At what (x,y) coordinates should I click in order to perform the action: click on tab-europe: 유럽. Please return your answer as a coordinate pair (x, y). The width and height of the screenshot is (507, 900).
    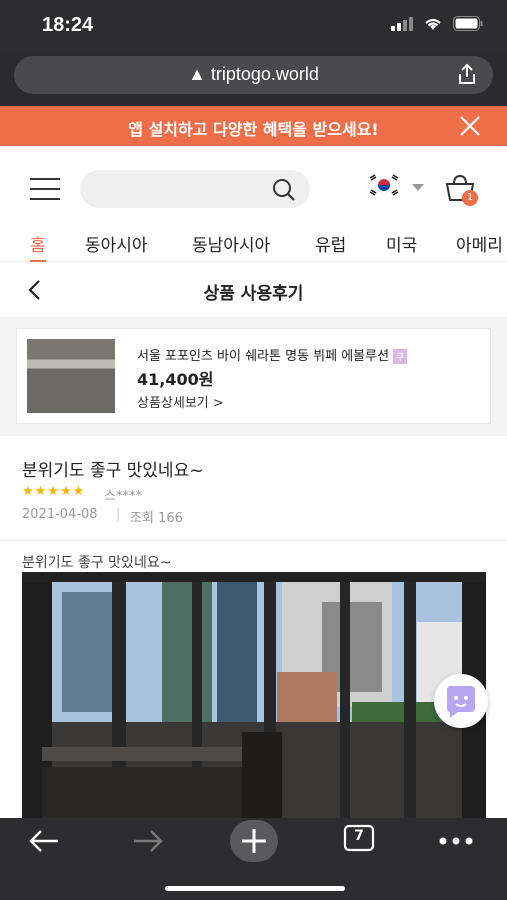
    Looking at the image, I should click on (330, 243).